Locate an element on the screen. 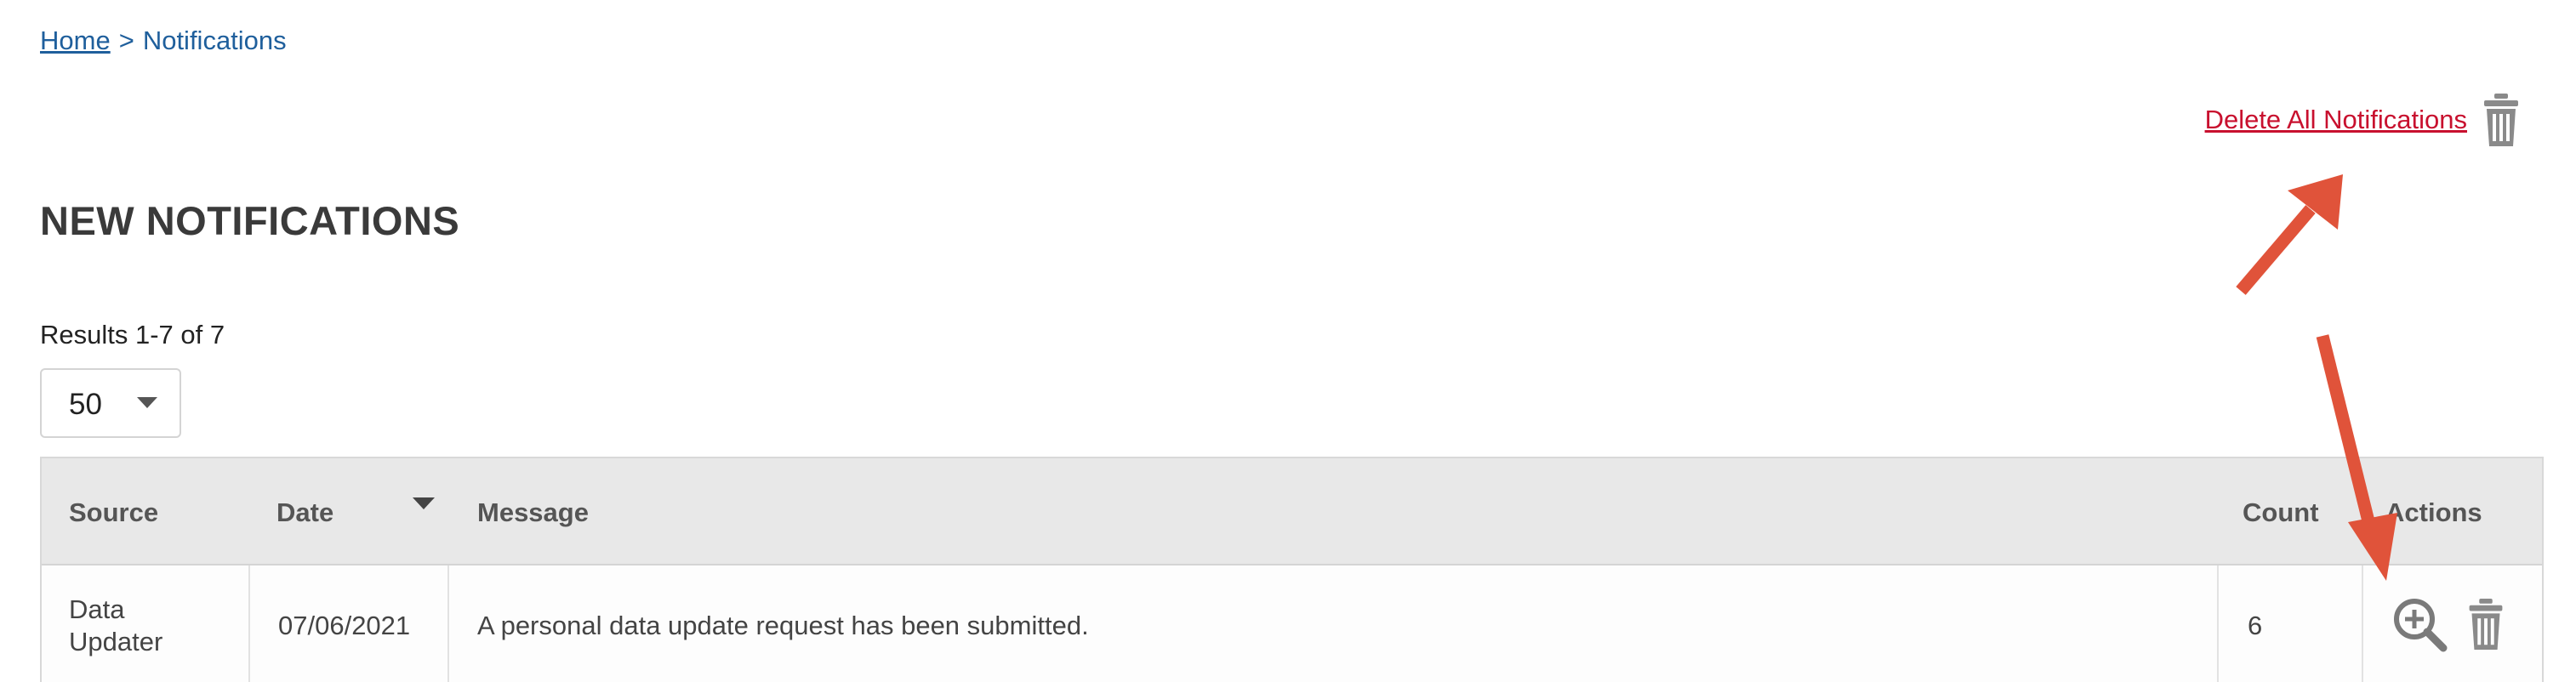 The image size is (2576, 682). cell-count: 6 is located at coordinates (2256, 625).